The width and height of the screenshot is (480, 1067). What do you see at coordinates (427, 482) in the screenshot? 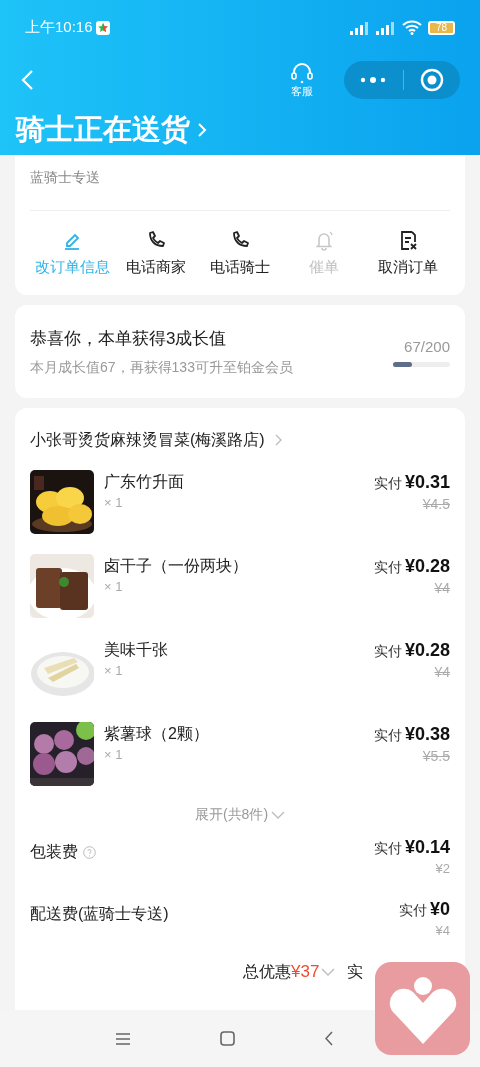
I see `item-price: ¥0.31` at bounding box center [427, 482].